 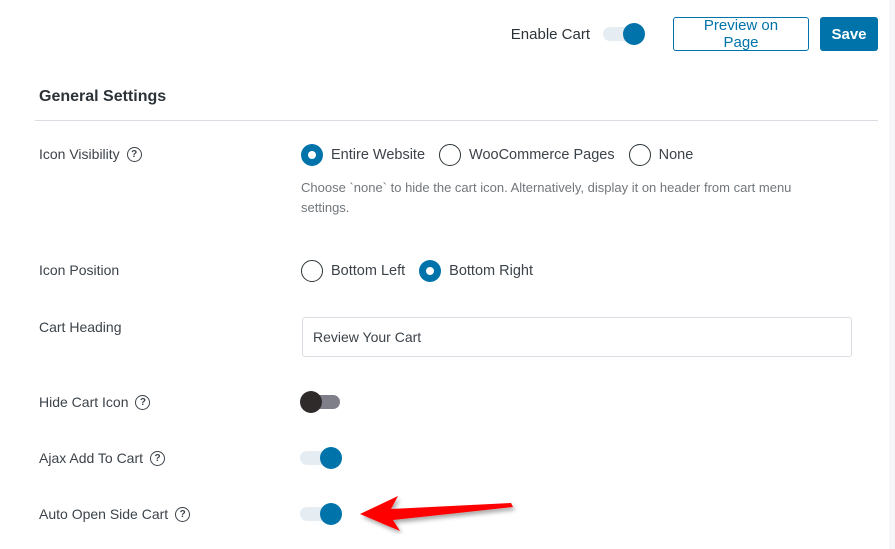 I want to click on hide-cart-icon-toggle, so click(x=320, y=402).